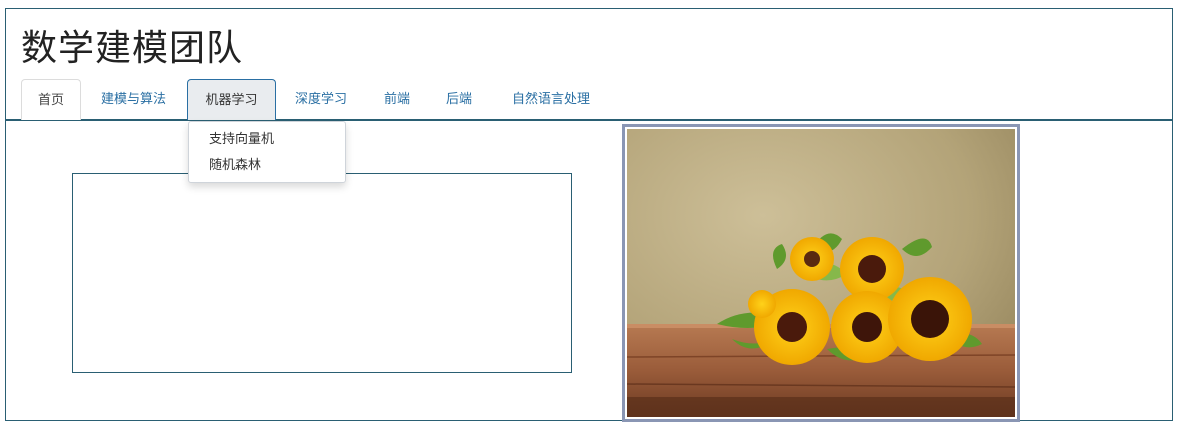 This screenshot has width=1188, height=430. I want to click on tab-home: 首页, so click(51, 99).